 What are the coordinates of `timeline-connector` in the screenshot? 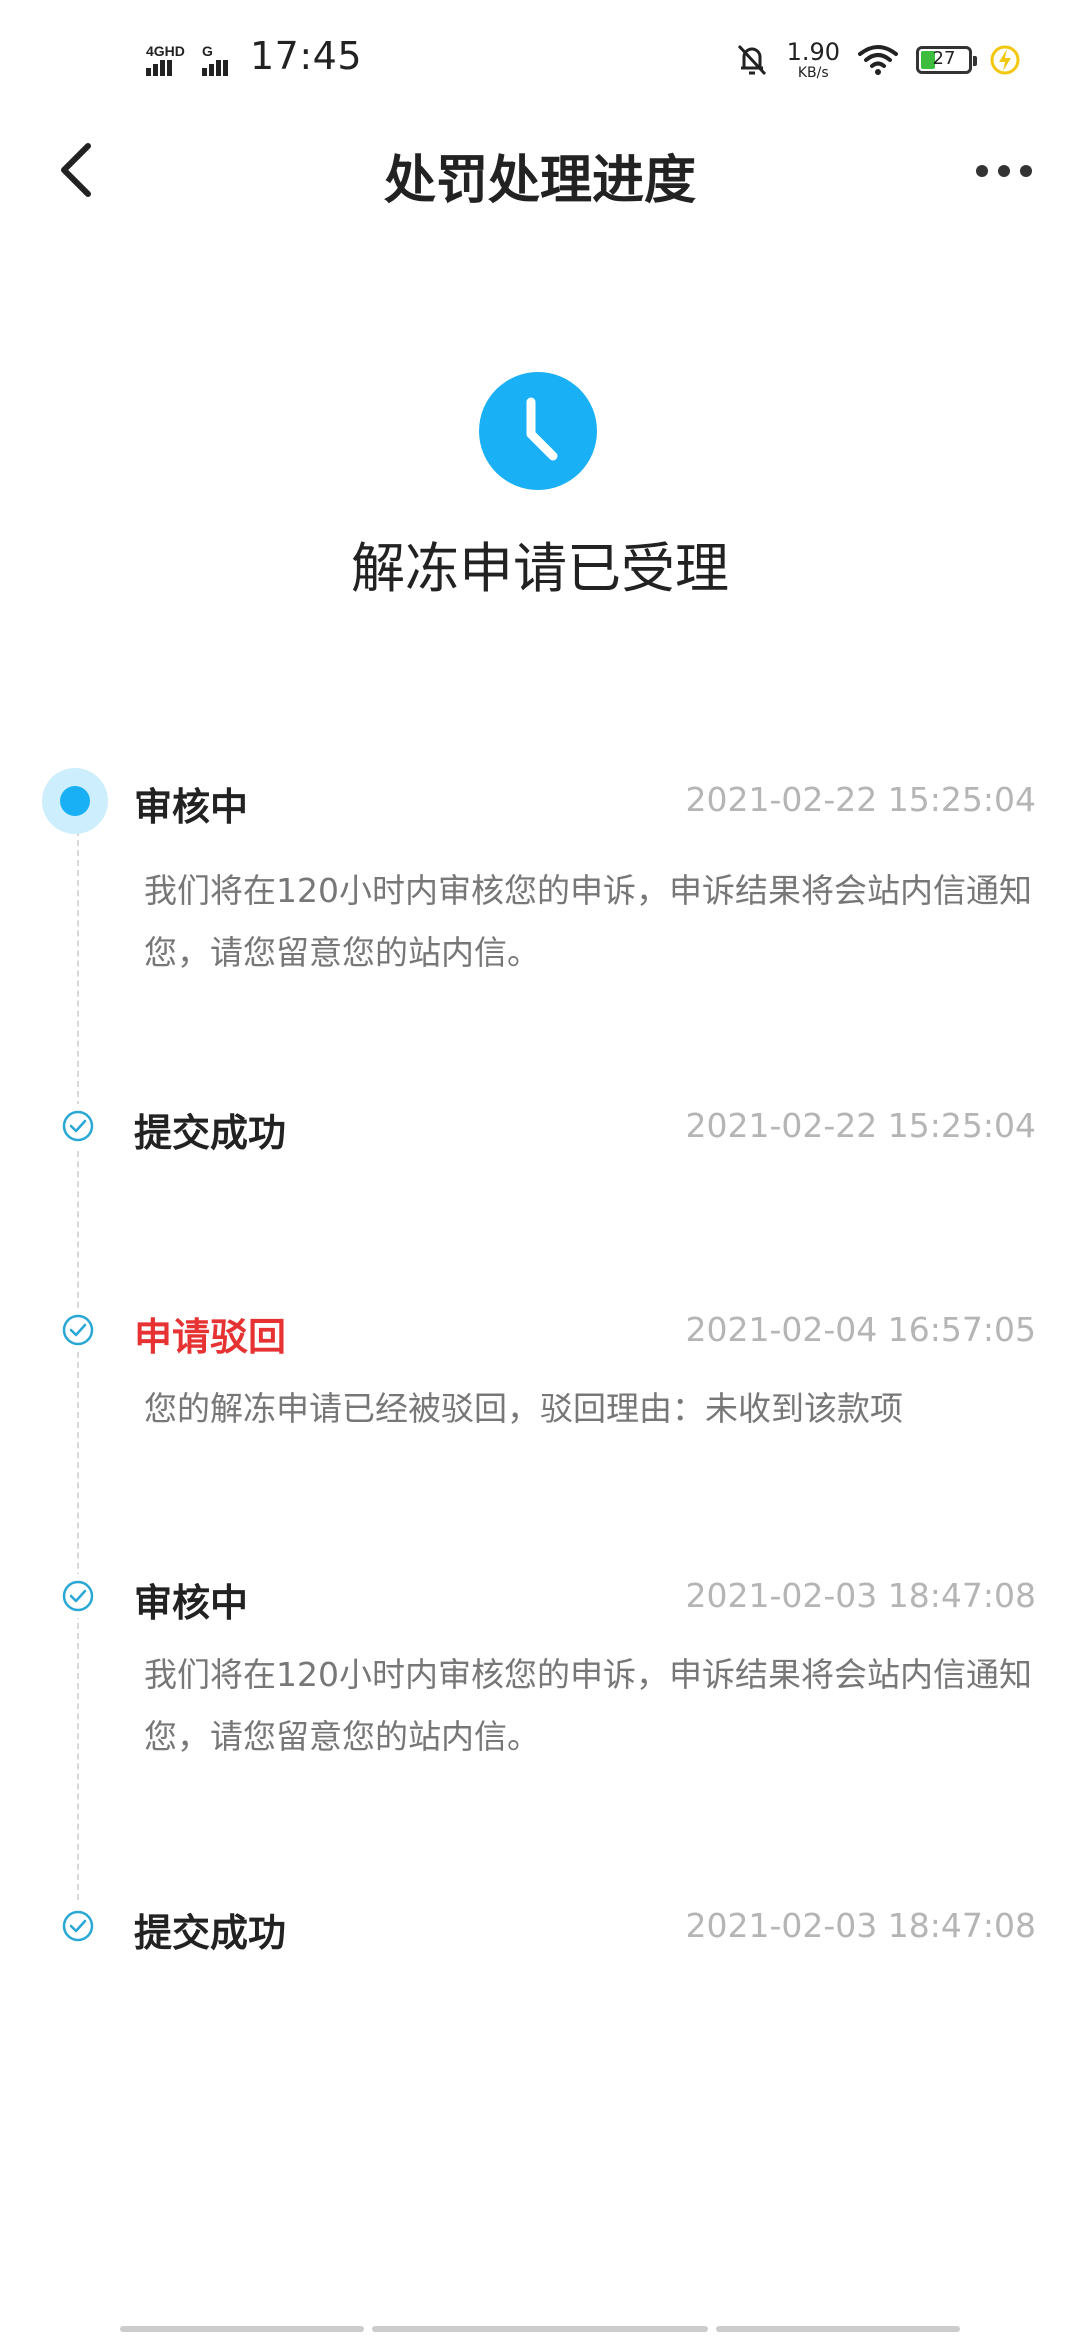 It's located at (78, 1380).